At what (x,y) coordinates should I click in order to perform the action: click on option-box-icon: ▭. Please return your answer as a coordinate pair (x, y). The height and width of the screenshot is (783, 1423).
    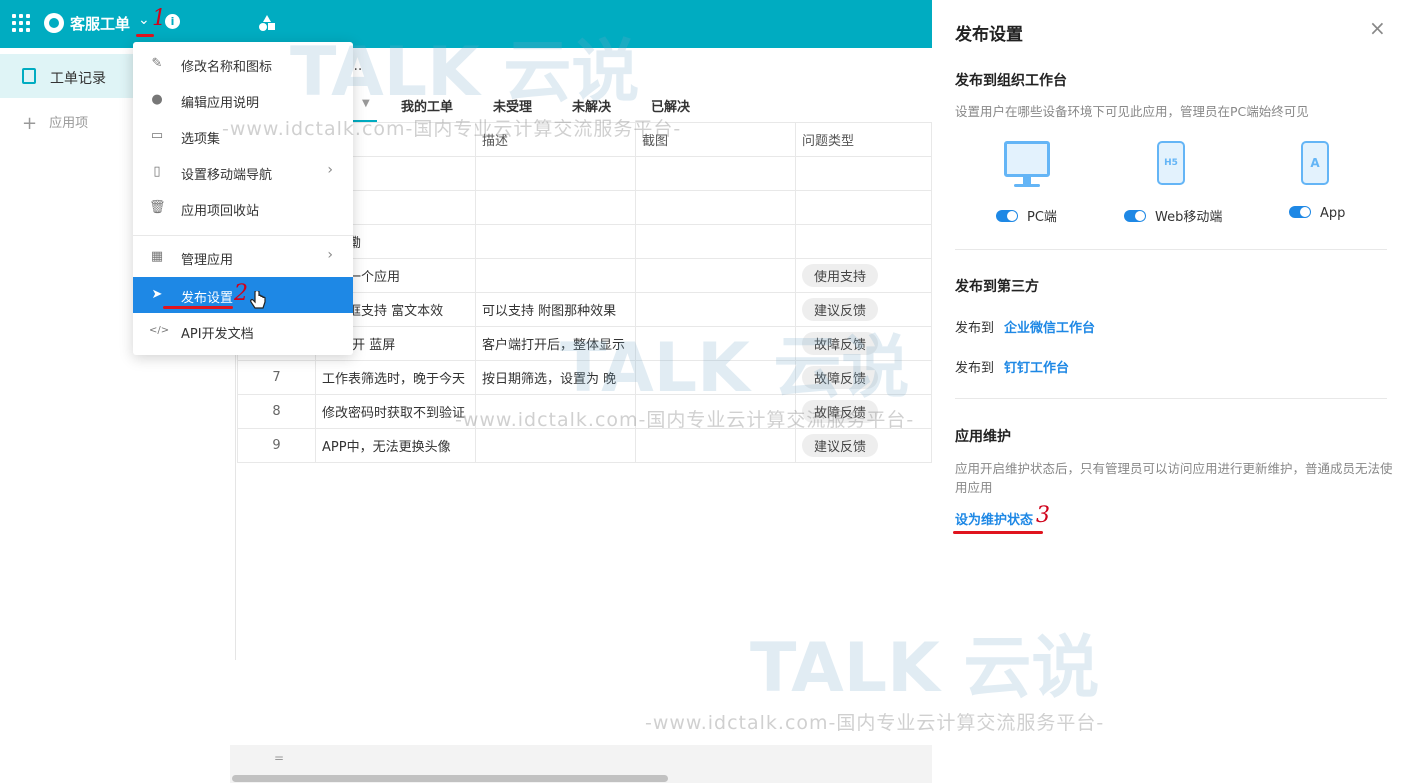
    Looking at the image, I should click on (157, 135).